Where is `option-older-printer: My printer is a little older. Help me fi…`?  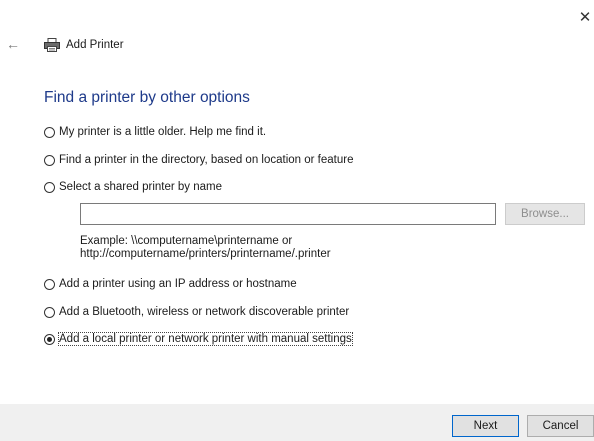 option-older-printer: My printer is a little older. Help me fi… is located at coordinates (155, 132).